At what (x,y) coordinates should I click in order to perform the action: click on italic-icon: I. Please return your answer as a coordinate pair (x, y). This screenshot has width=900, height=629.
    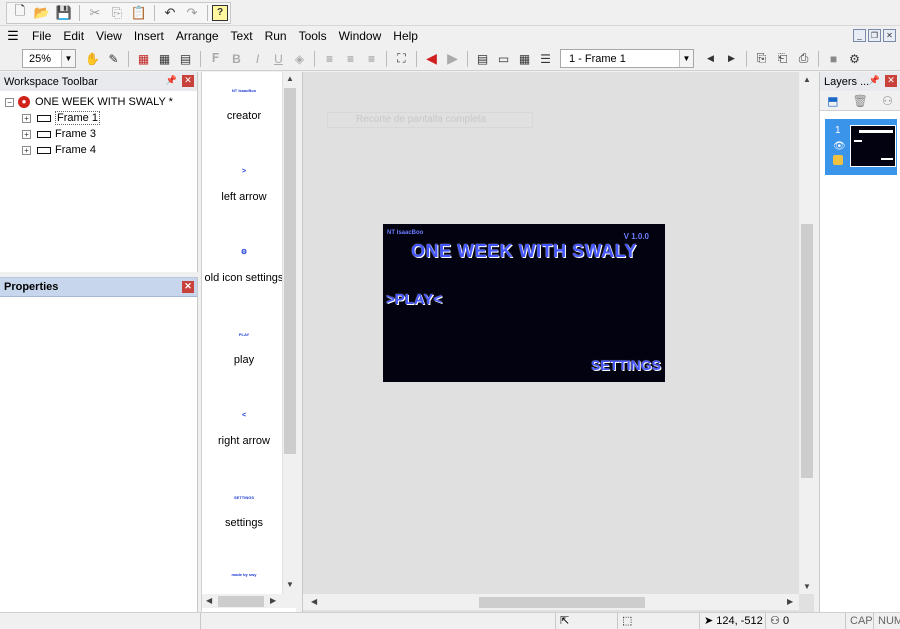
    Looking at the image, I should click on (257, 59).